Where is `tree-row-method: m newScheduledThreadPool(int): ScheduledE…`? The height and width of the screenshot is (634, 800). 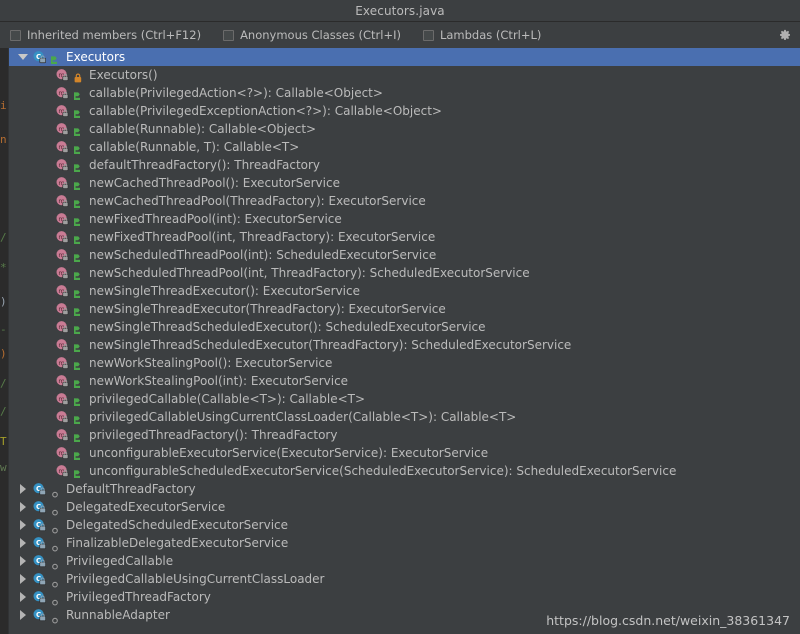 tree-row-method: m newScheduledThreadPool(int): ScheduledE… is located at coordinates (404, 255).